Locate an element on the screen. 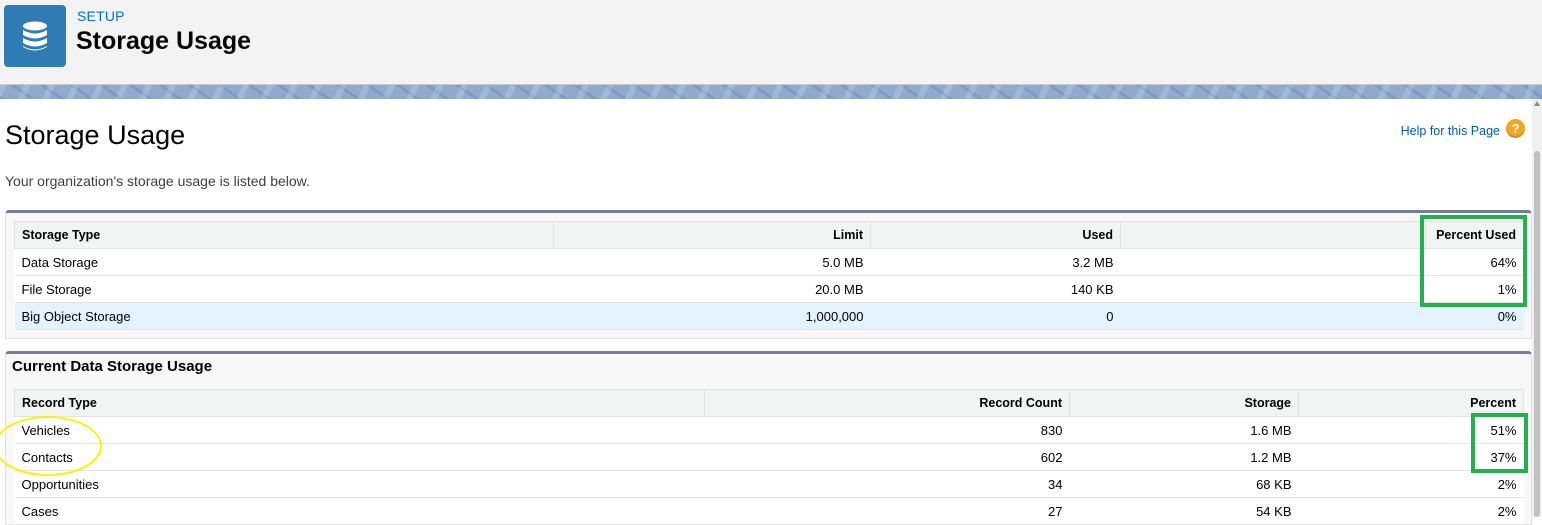  column-header: Record Count is located at coordinates (887, 403).